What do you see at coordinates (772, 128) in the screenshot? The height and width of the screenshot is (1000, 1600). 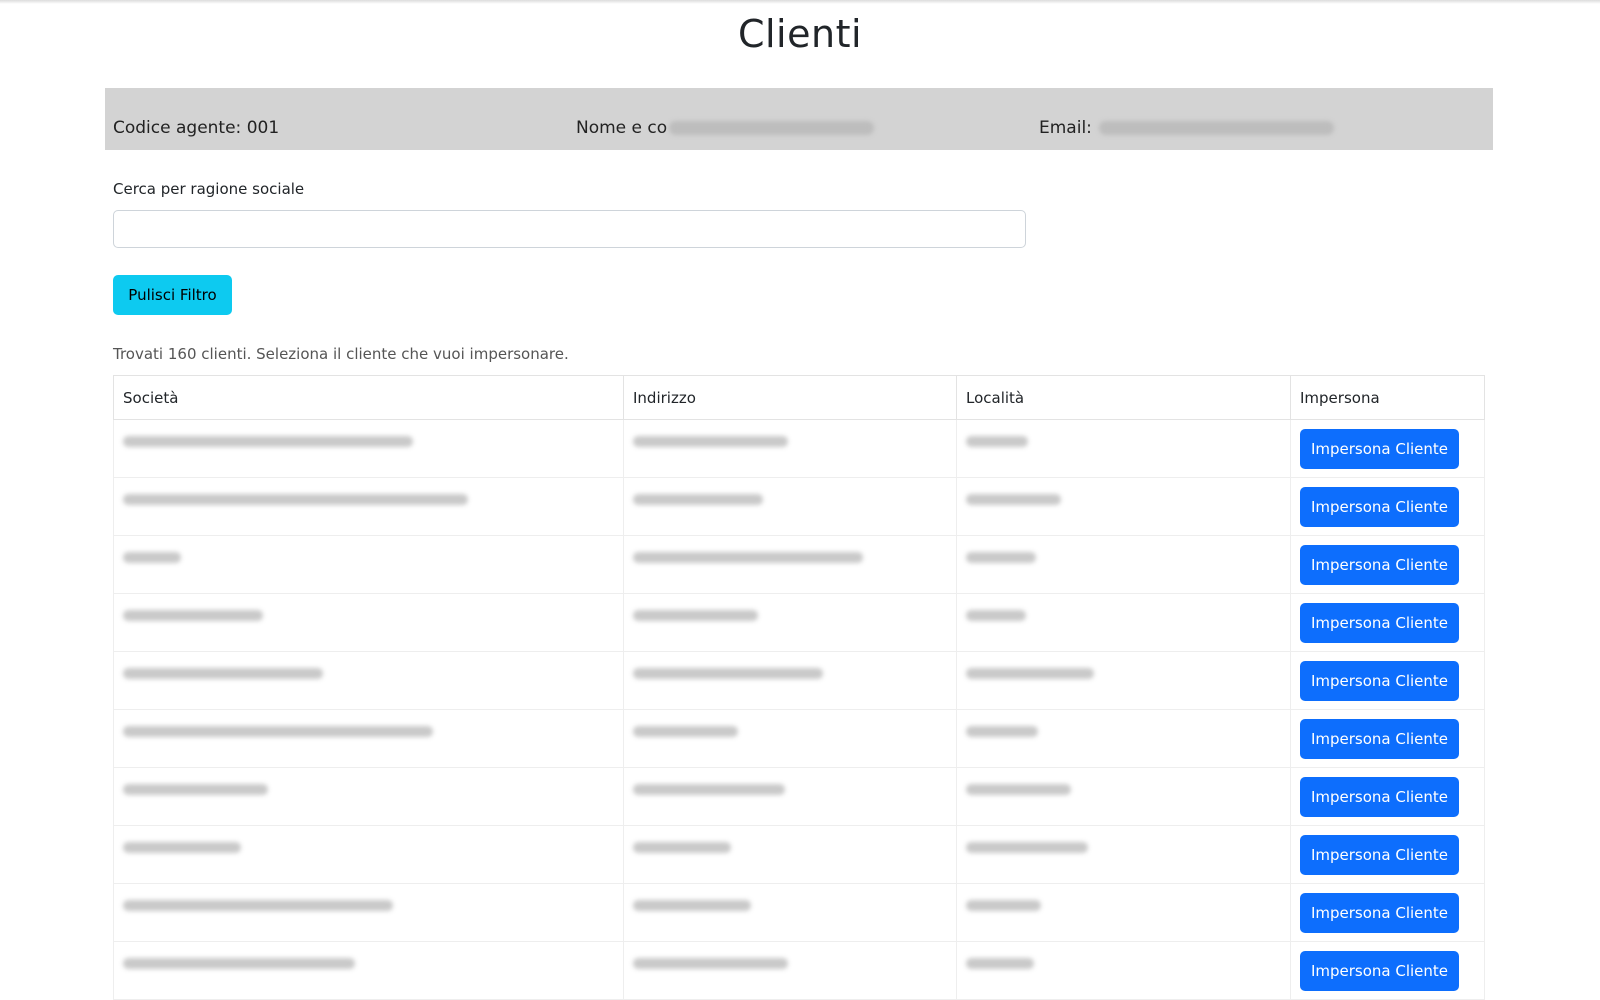 I see `agent-name-redacted` at bounding box center [772, 128].